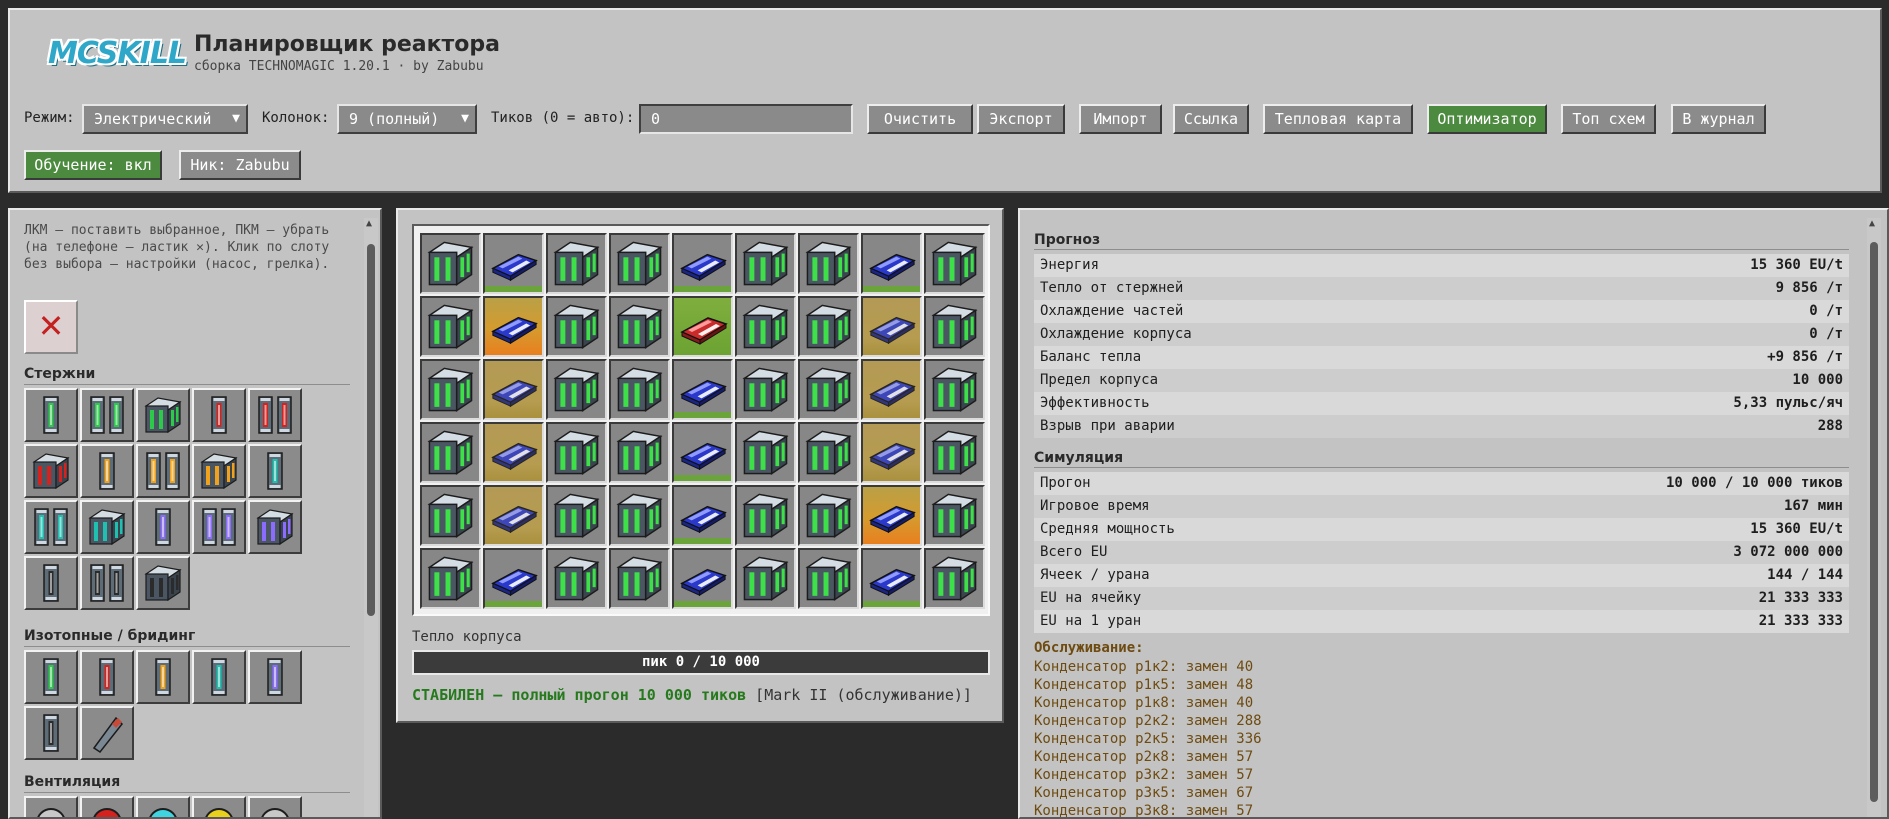 The width and height of the screenshot is (1889, 819). What do you see at coordinates (240, 165) in the screenshot?
I see `nickname-button: Ник: Zabubu` at bounding box center [240, 165].